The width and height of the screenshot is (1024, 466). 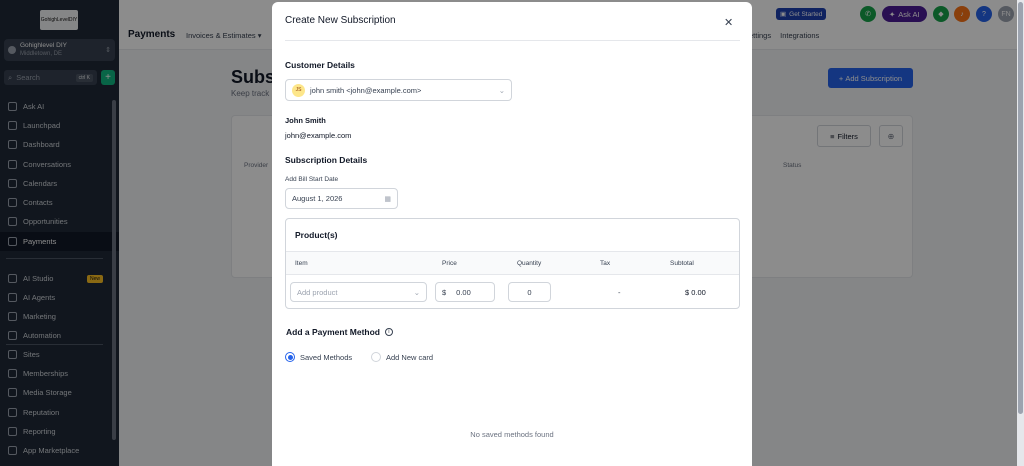 I want to click on close-icon: ✕, so click(x=728, y=22).